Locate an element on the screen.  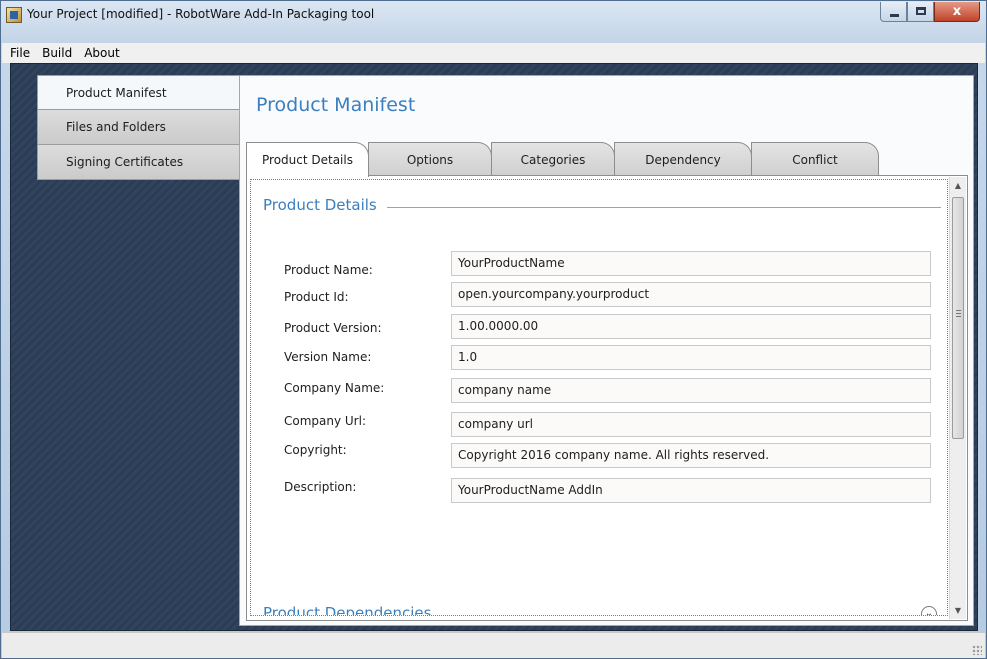
copyright-label: Copyright: is located at coordinates (315, 450).